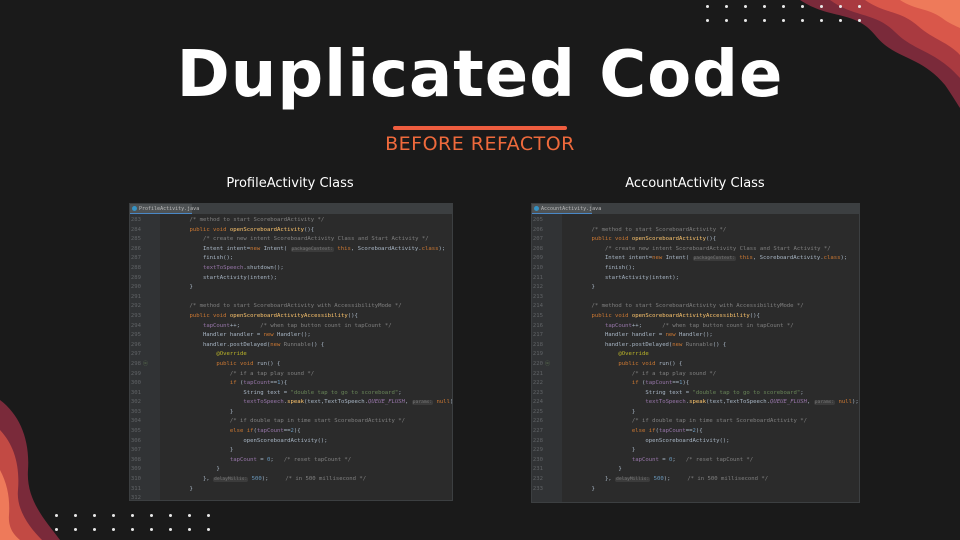 This screenshot has height=540, width=960. I want to click on line-number: 224, so click(537, 402).